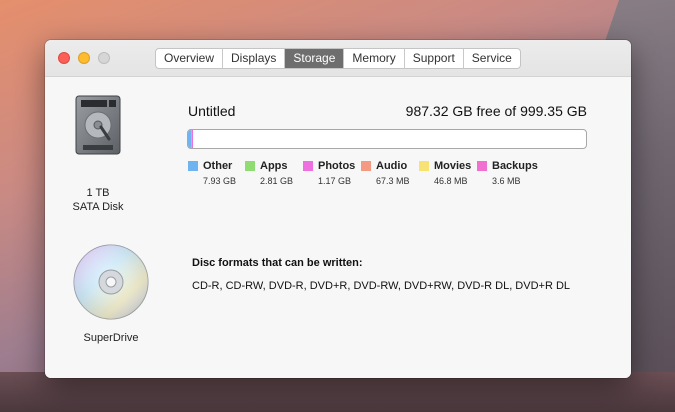 This screenshot has width=675, height=412. What do you see at coordinates (496, 111) in the screenshot?
I see `volume-free-space: 987.32 GB free of 999.35 GB` at bounding box center [496, 111].